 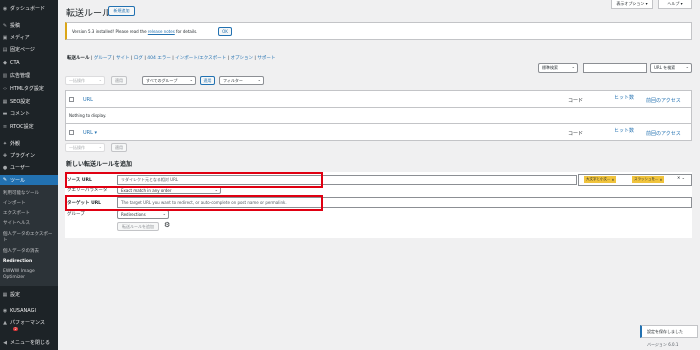 What do you see at coordinates (675, 4) in the screenshot?
I see `help-button: ヘルプ ▾` at bounding box center [675, 4].